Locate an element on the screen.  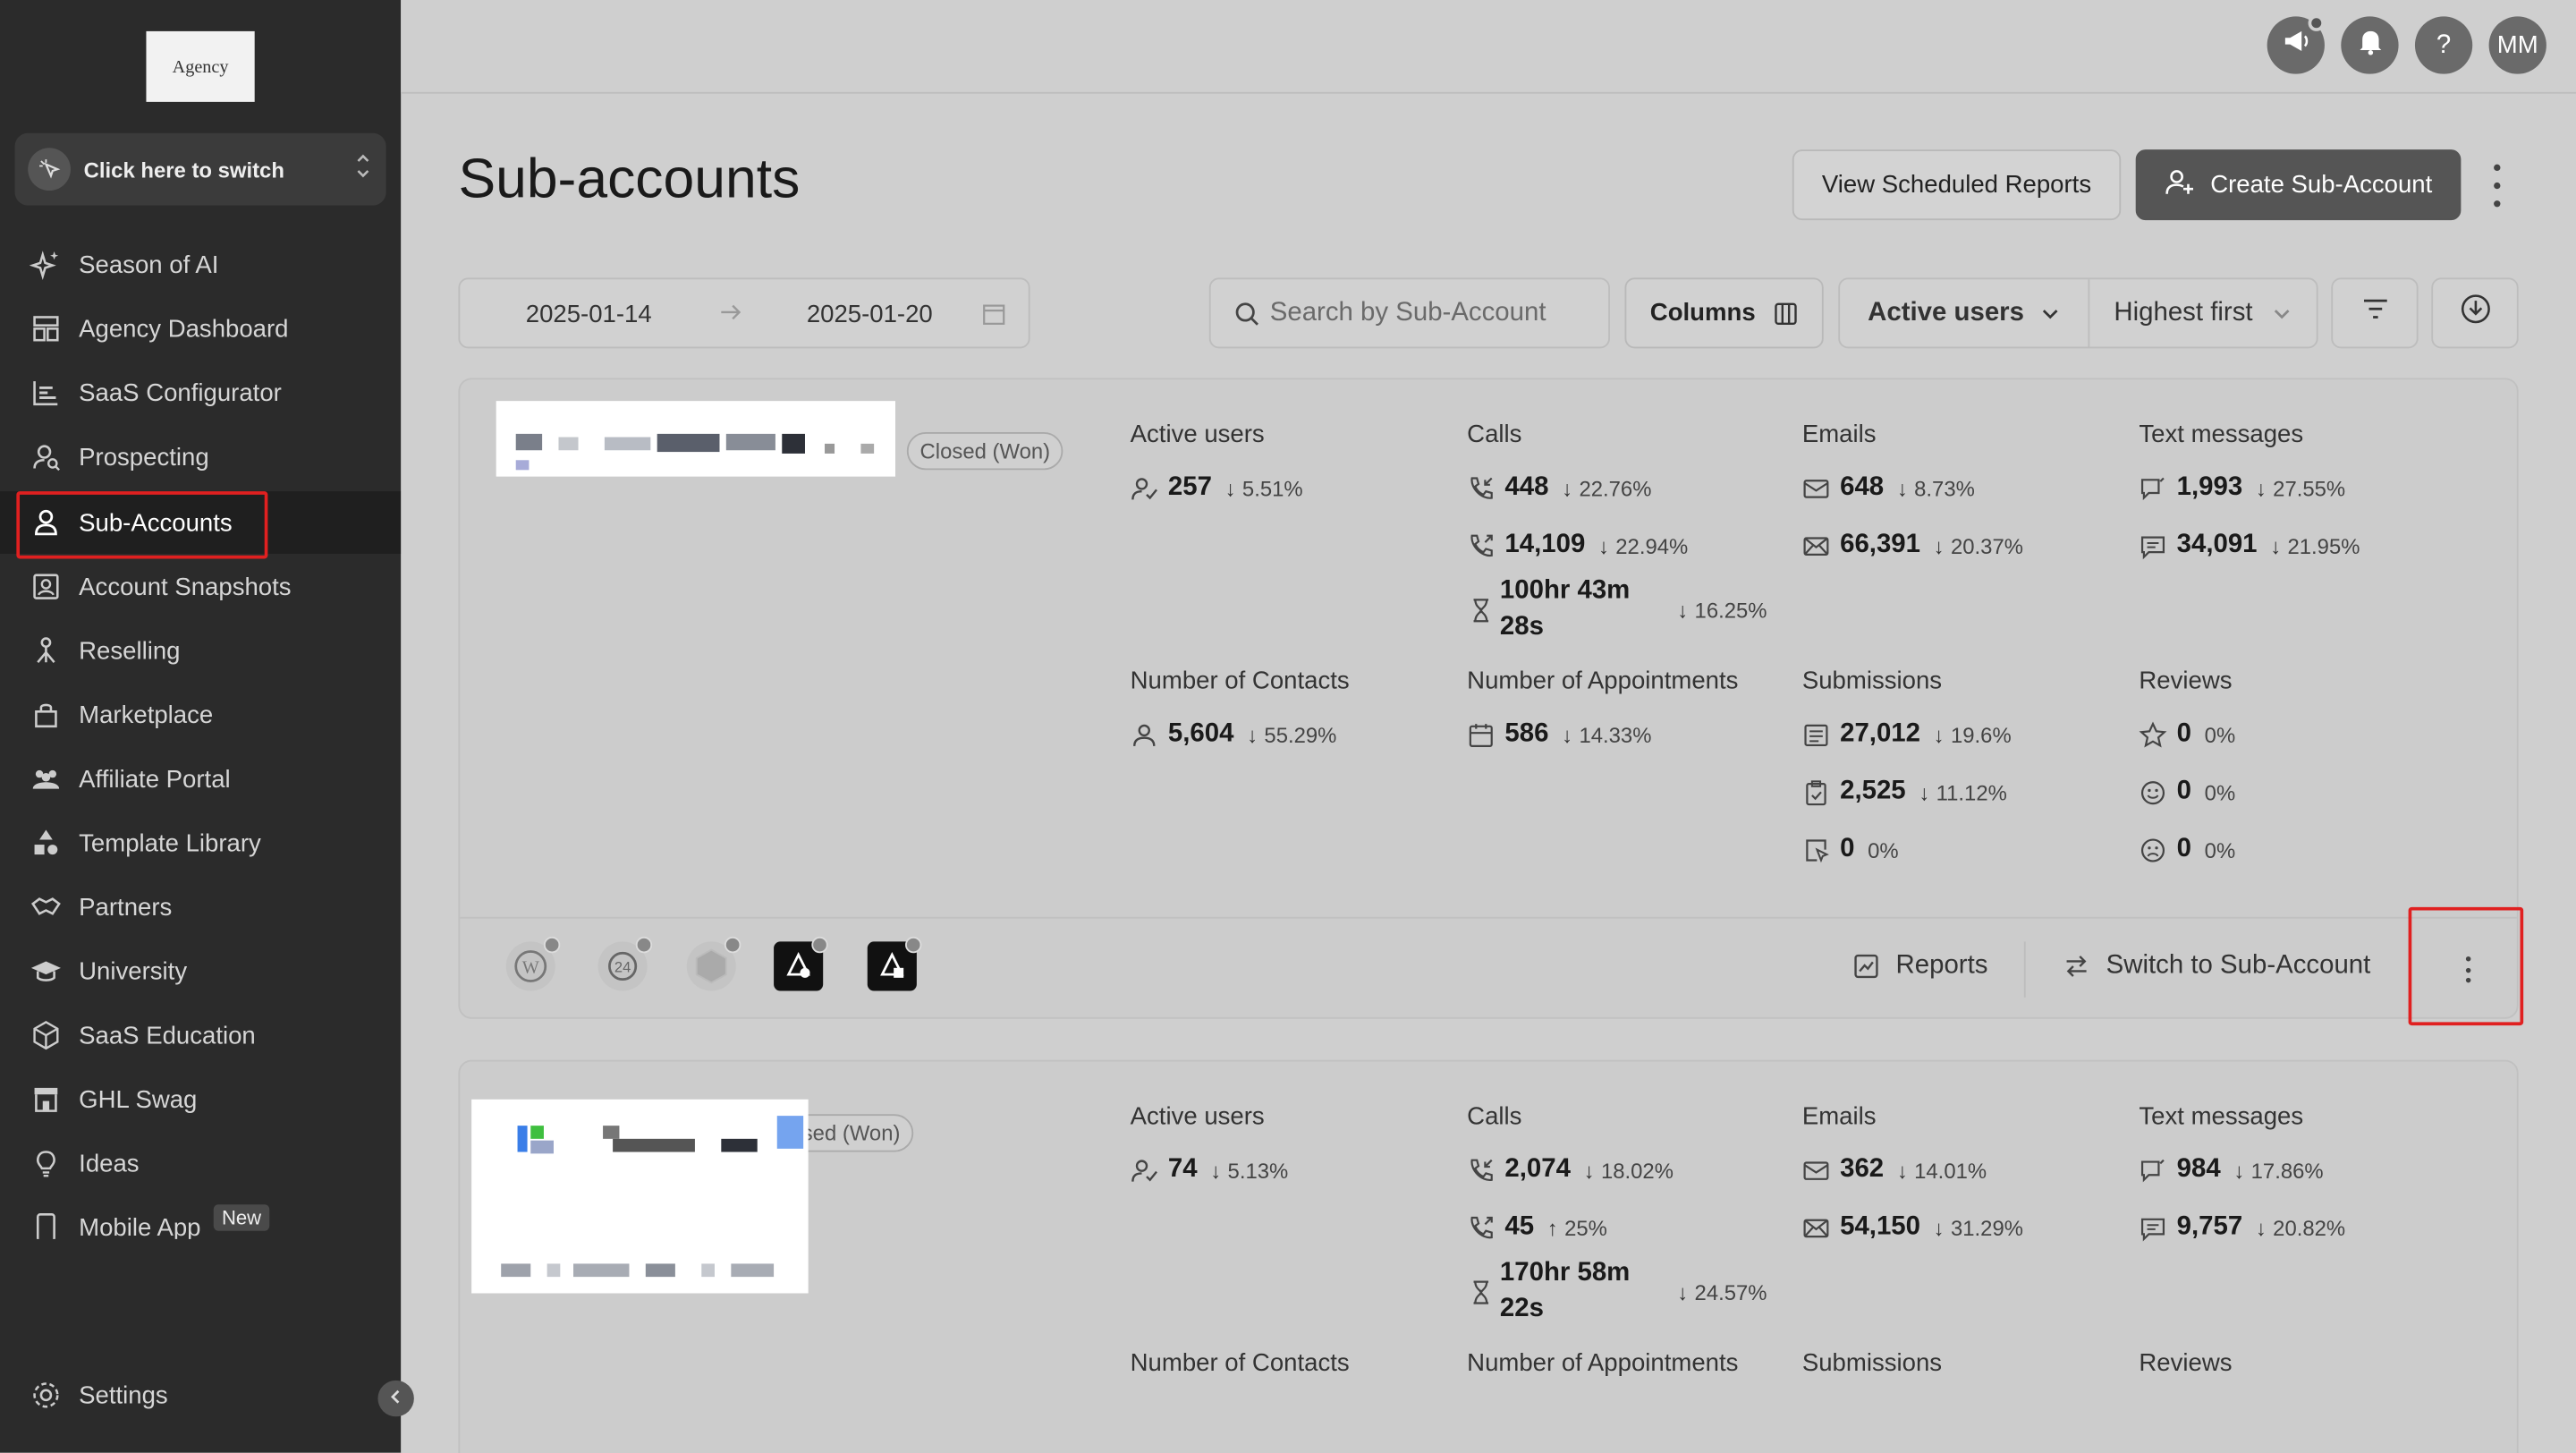
mobile-app-icon is located at coordinates (801, 963).